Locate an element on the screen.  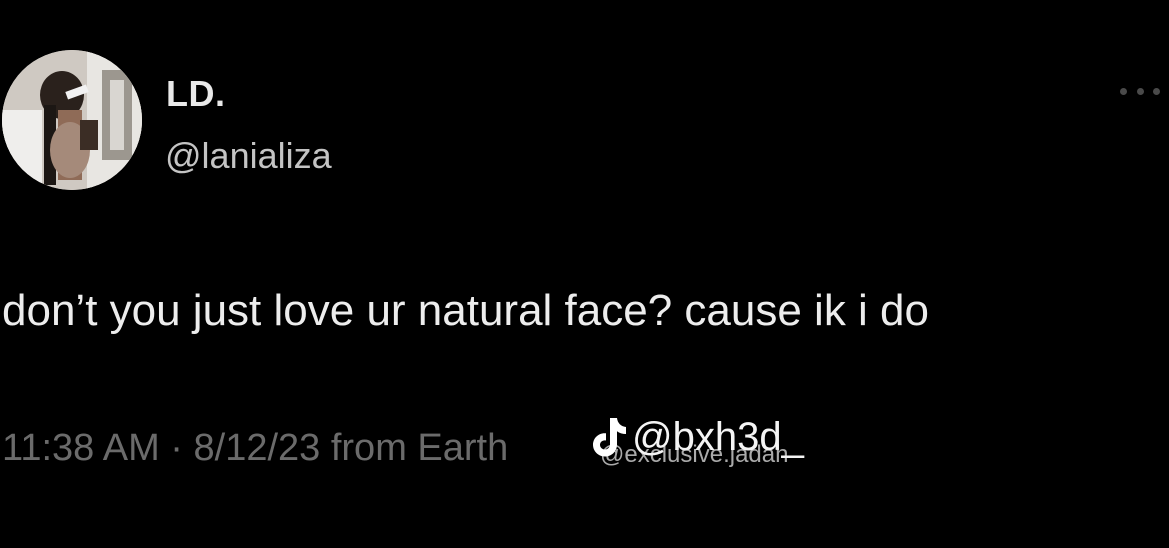
tiktok-icon is located at coordinates (609, 437).